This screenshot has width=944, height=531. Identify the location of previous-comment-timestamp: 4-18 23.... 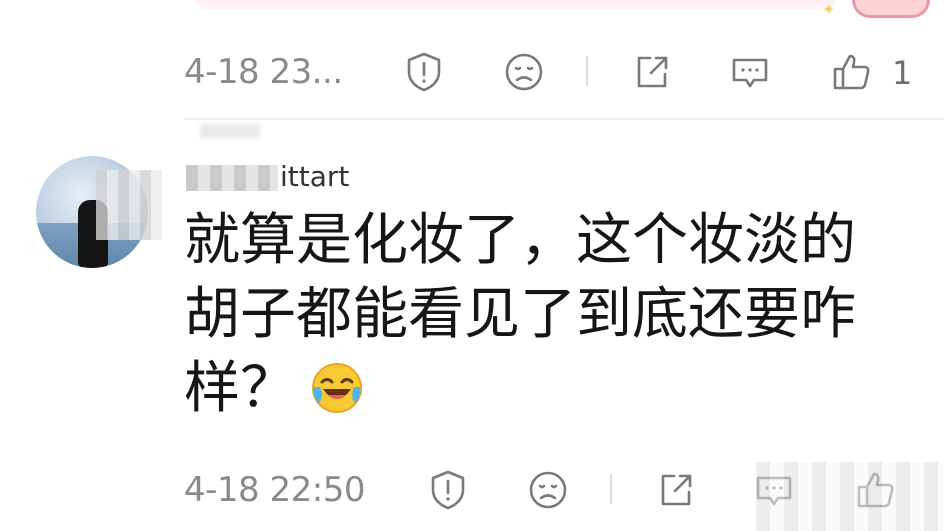
(263, 72).